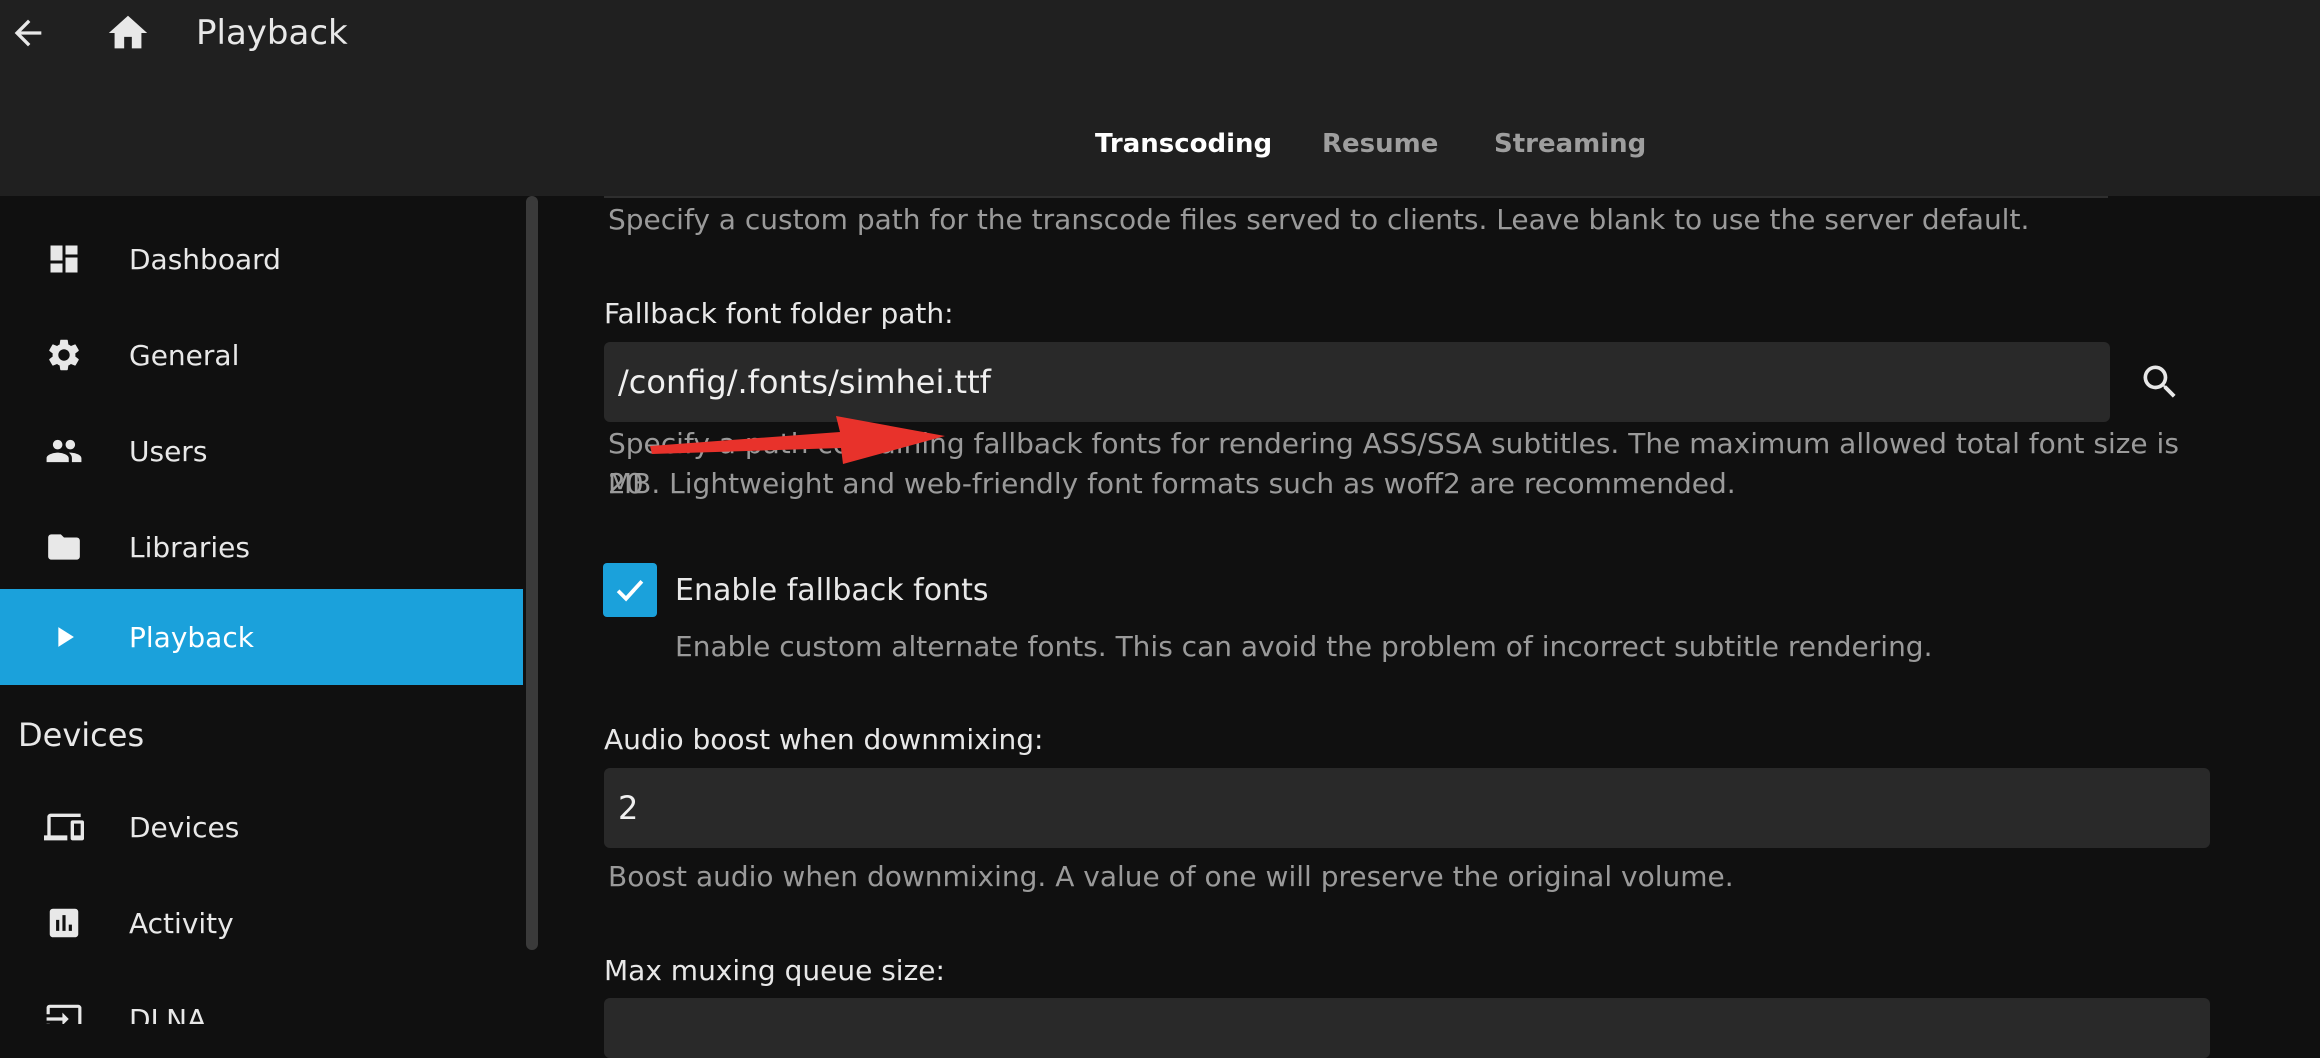 The width and height of the screenshot is (2320, 1058). I want to click on sidebar-item-general: General, so click(261, 355).